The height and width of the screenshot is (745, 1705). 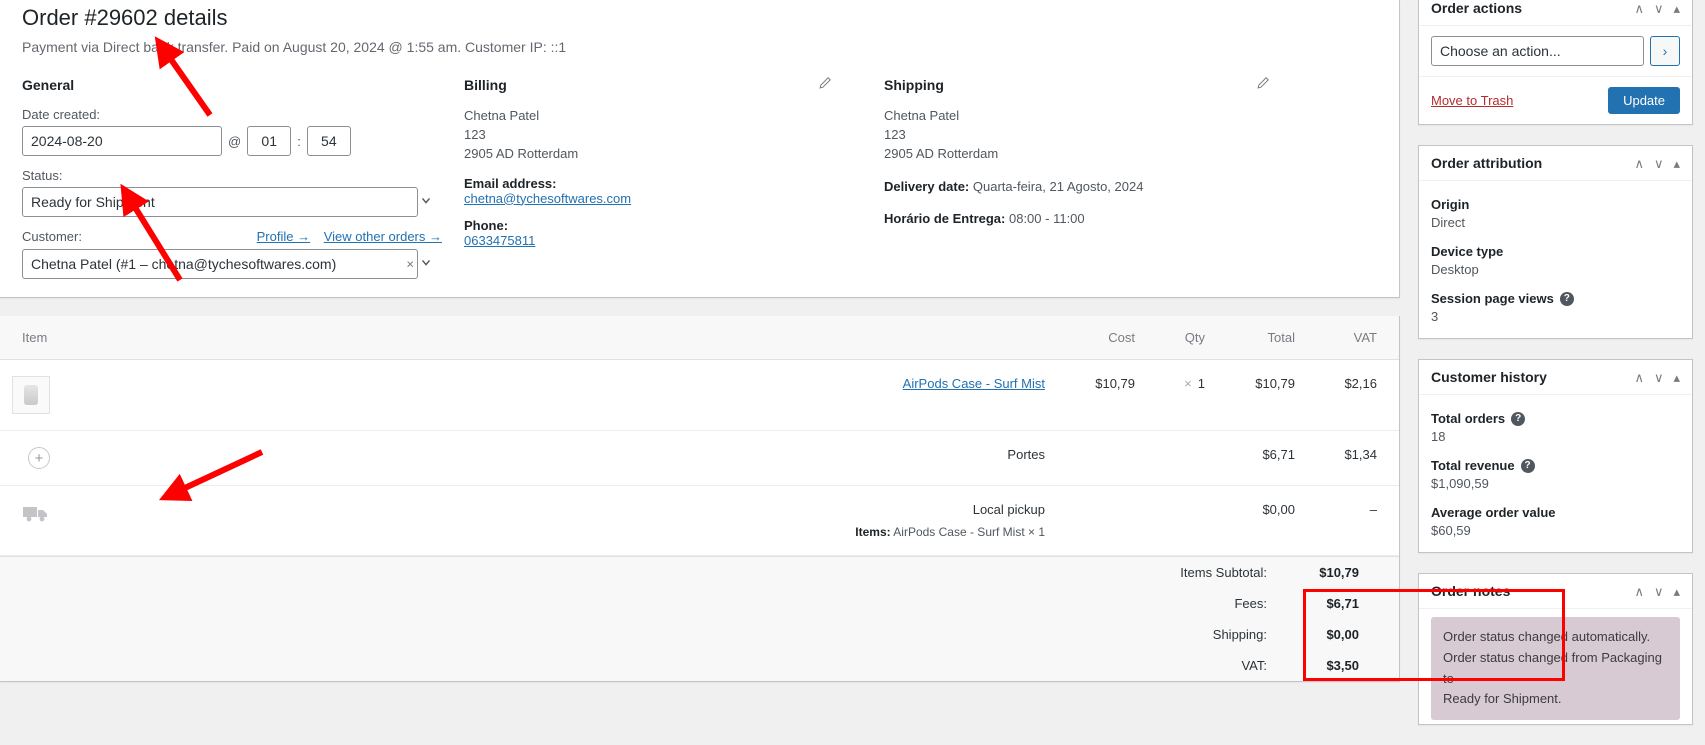 I want to click on edit-shipping-pencil-icon, so click(x=1264, y=84).